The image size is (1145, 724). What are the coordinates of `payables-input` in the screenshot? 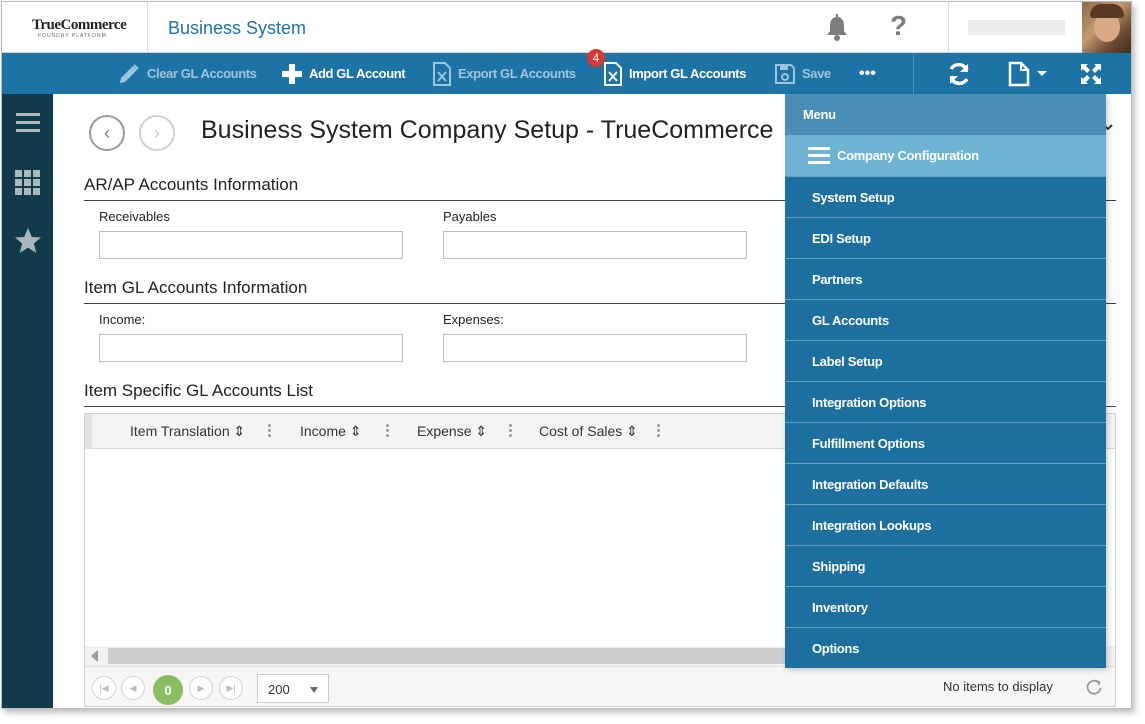 It's located at (595, 245).